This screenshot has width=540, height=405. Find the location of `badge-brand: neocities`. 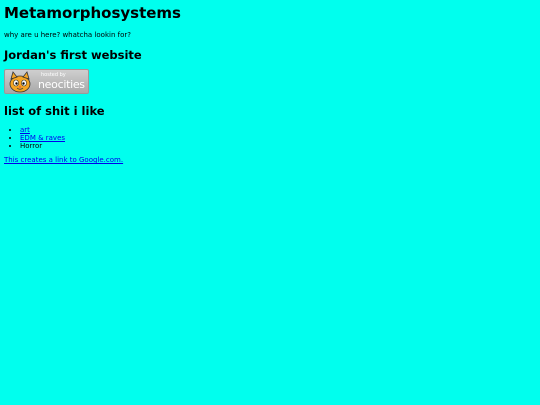

badge-brand: neocities is located at coordinates (61, 84).